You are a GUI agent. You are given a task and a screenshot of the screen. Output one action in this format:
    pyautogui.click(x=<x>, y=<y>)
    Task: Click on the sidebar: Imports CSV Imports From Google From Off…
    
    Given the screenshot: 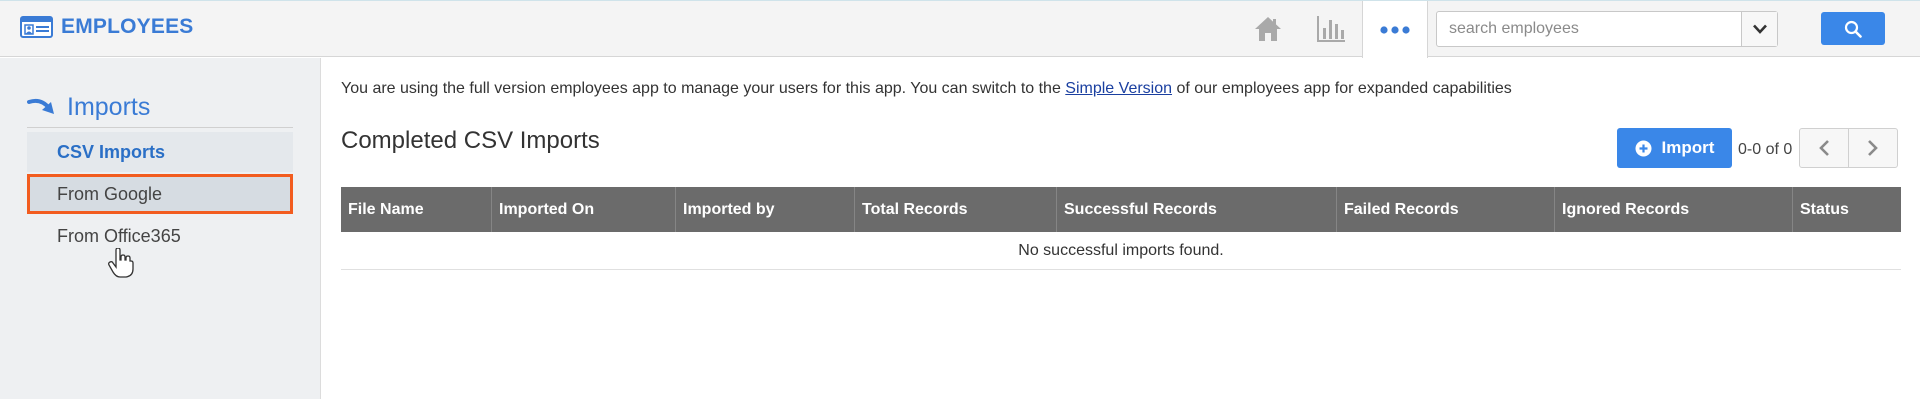 What is the action you would take?
    pyautogui.click(x=160, y=228)
    